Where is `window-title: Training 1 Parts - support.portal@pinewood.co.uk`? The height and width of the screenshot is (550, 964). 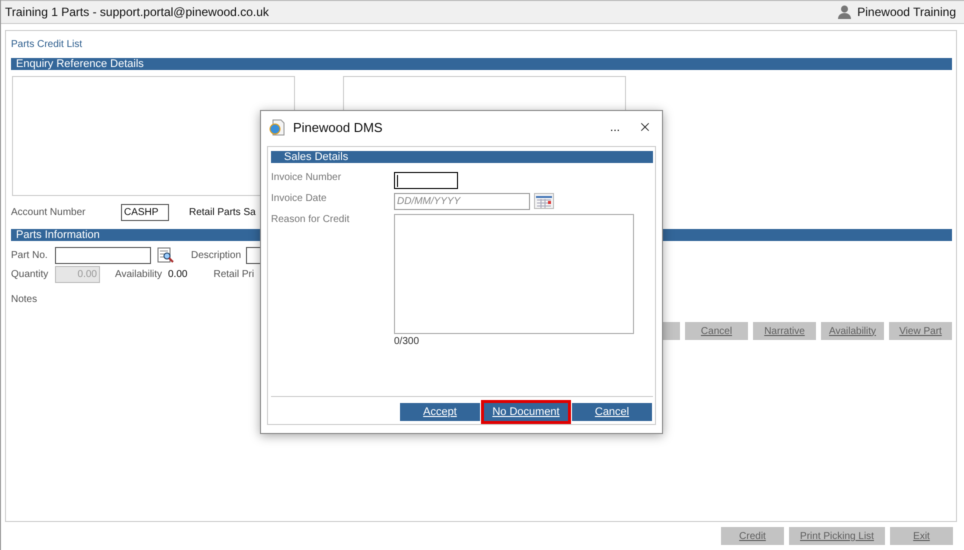
window-title: Training 1 Parts - support.portal@pinewood.co.uk is located at coordinates (137, 12).